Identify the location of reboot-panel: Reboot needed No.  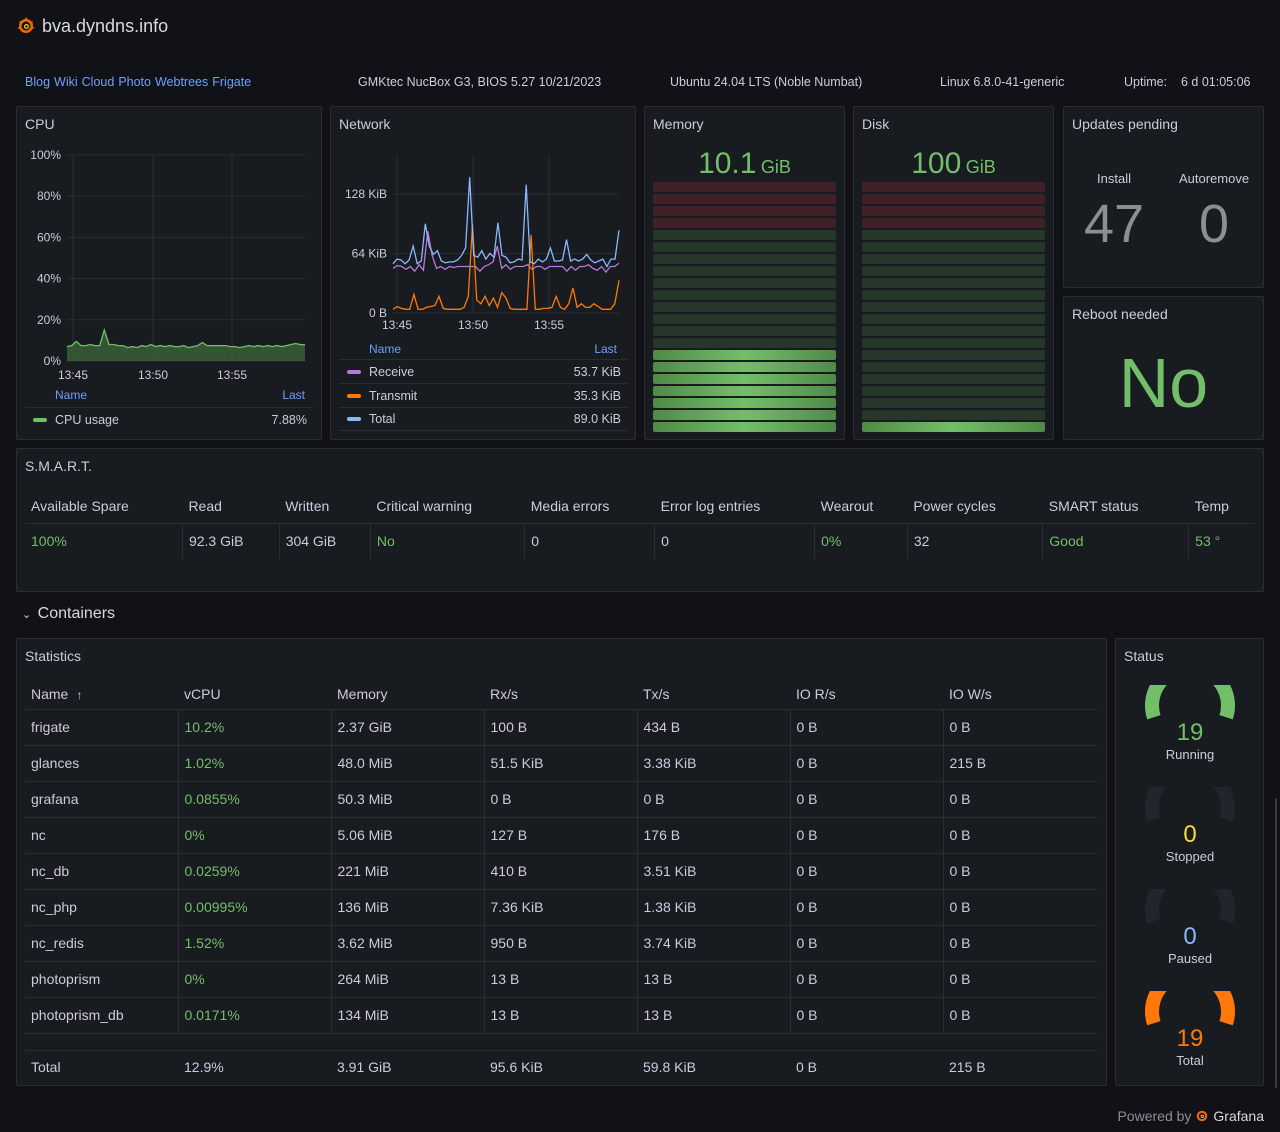
(1163, 368).